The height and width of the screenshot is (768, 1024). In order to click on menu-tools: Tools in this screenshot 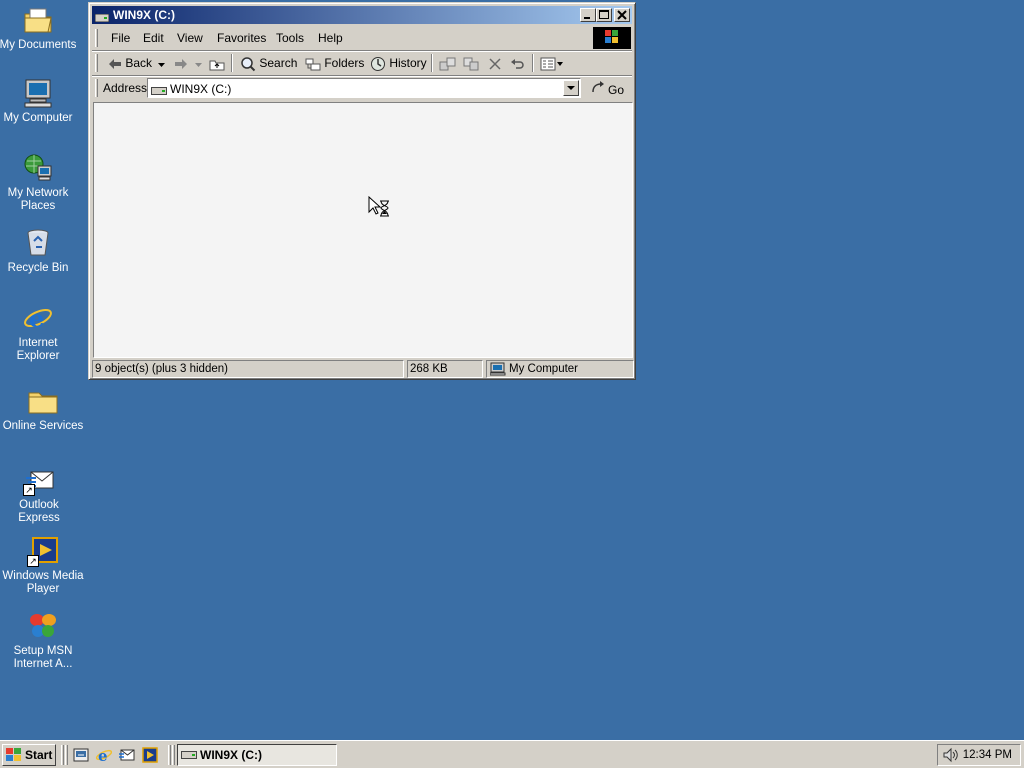, I will do `click(290, 38)`.